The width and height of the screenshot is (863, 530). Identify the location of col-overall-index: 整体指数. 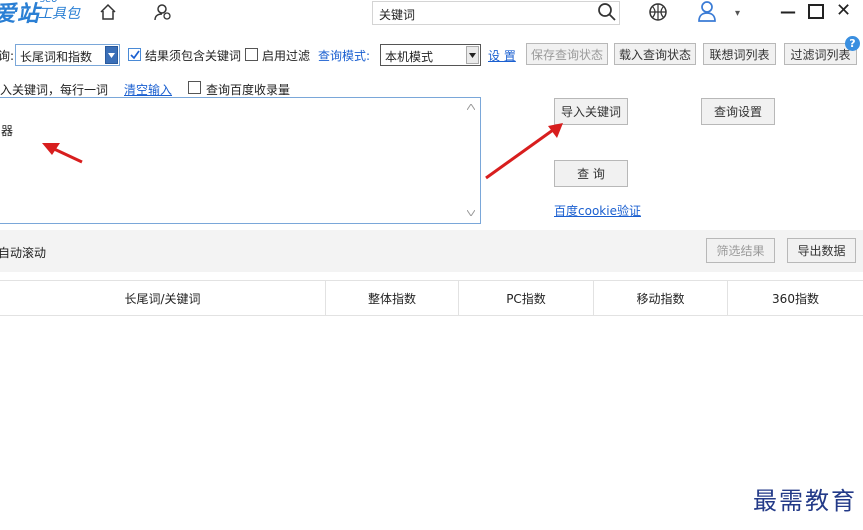
(392, 298).